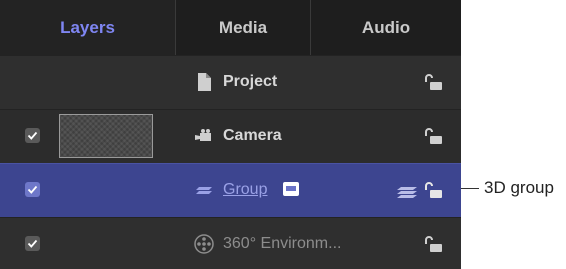  What do you see at coordinates (245, 190) in the screenshot?
I see `layer-label-group: Group` at bounding box center [245, 190].